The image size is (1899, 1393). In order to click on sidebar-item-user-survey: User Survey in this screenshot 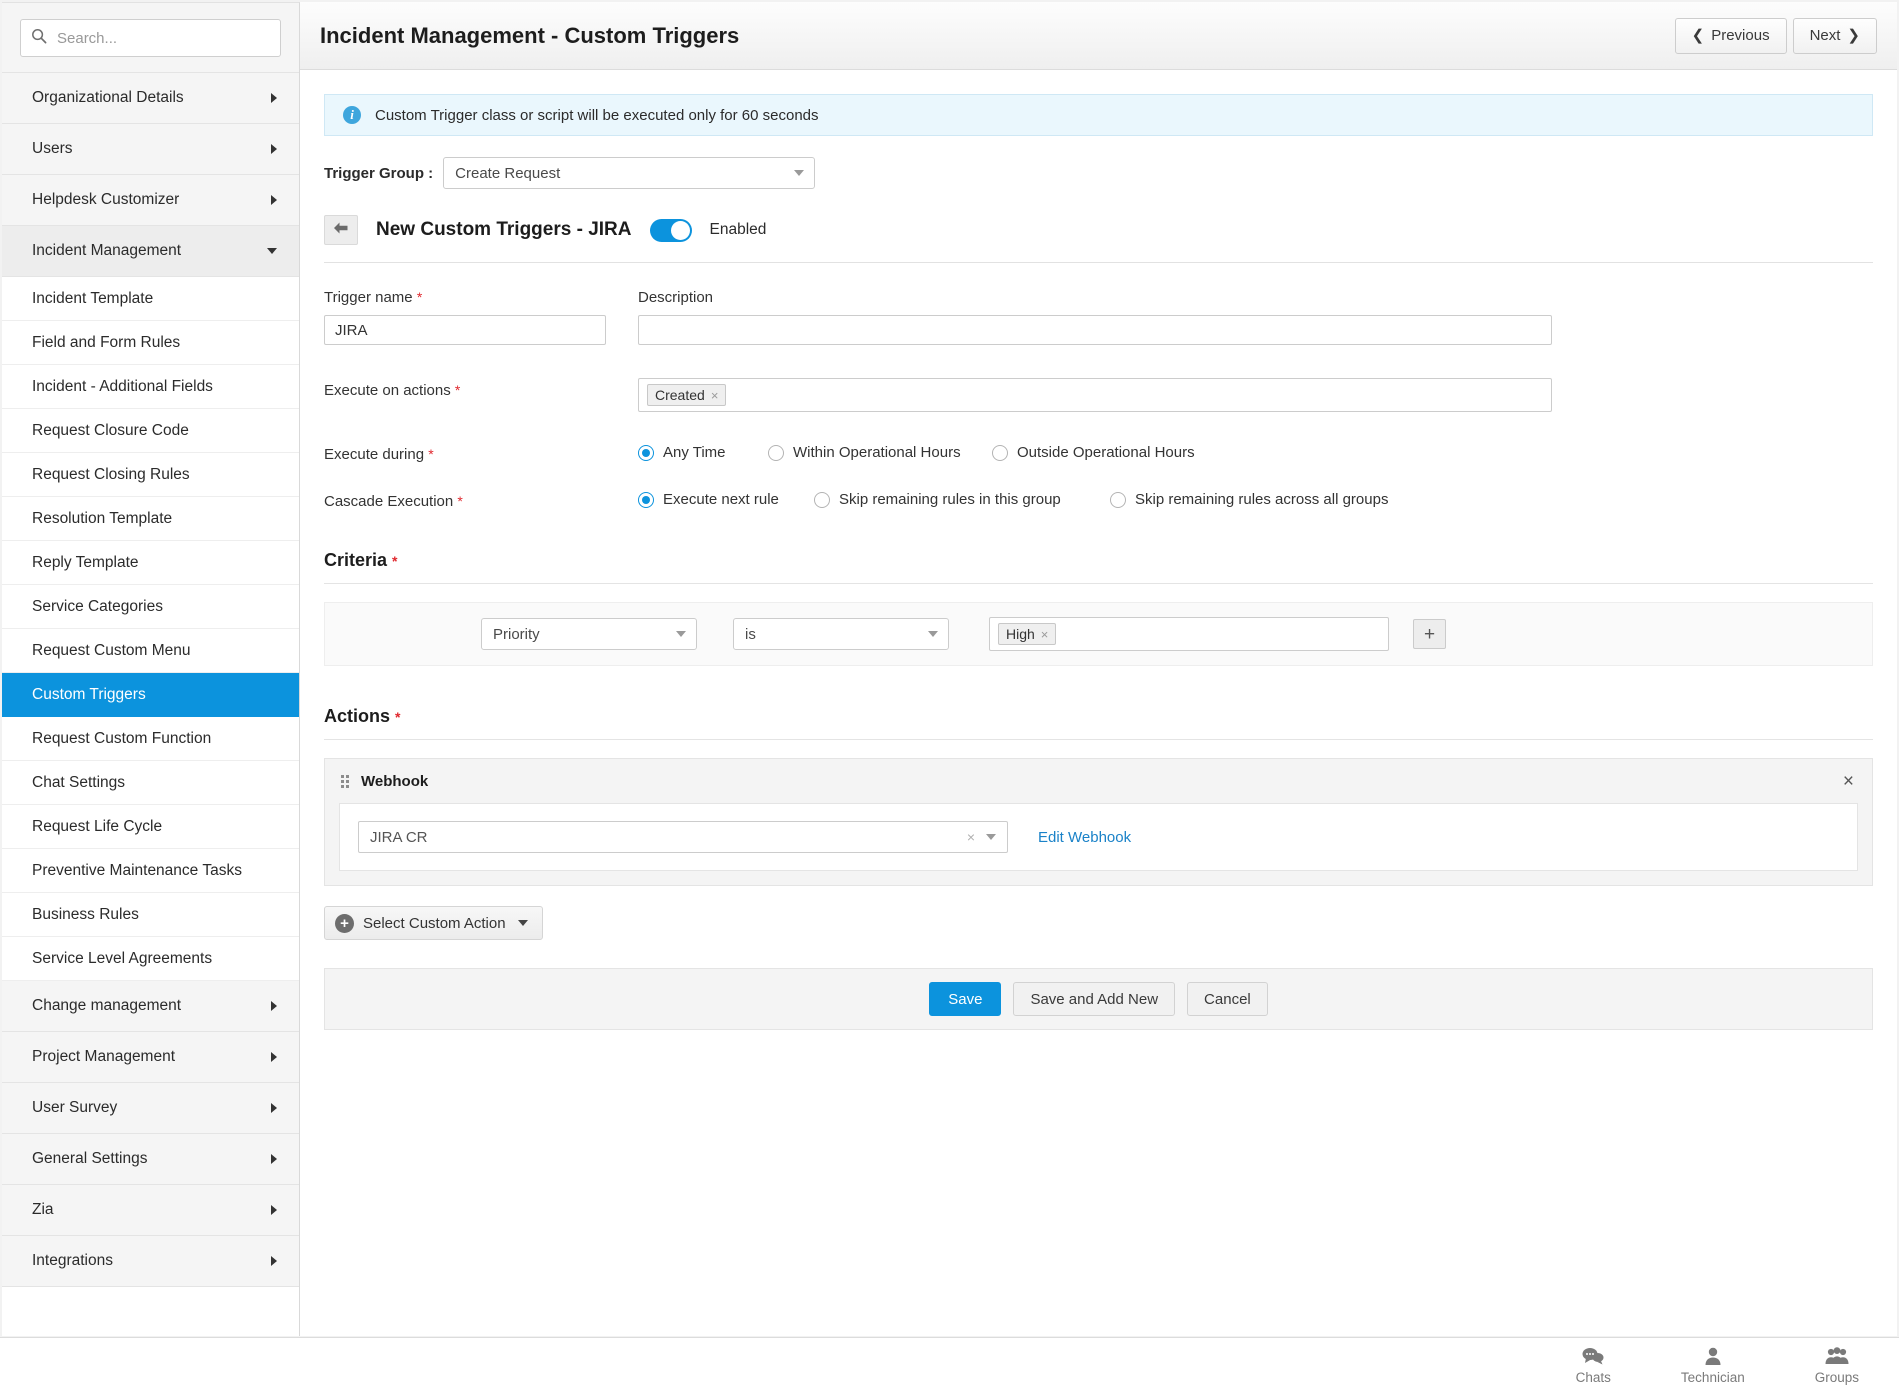, I will do `click(150, 1108)`.